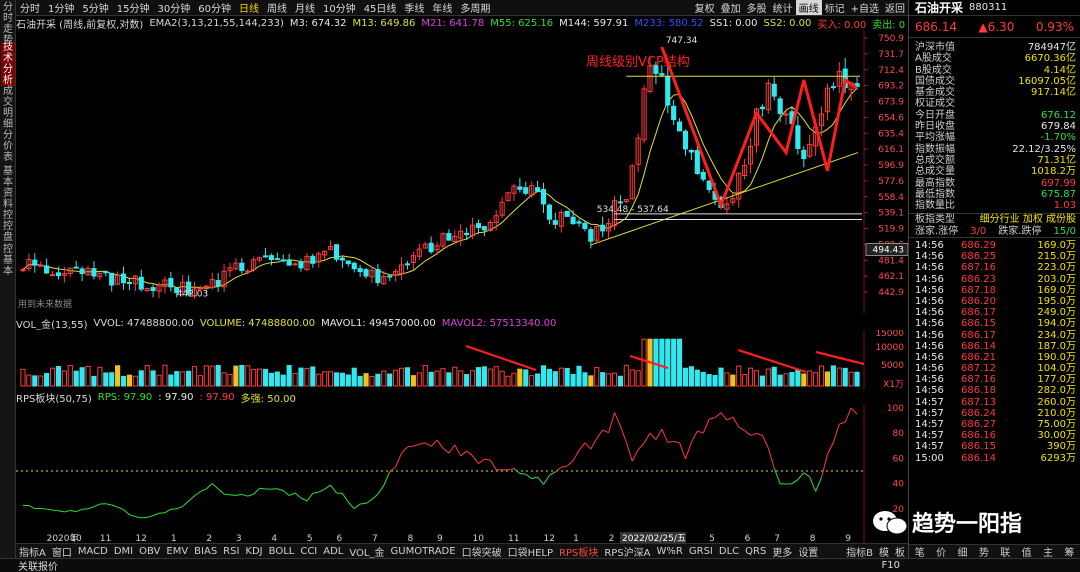  What do you see at coordinates (475, 7) in the screenshot?
I see `timeframe-13: 多周期` at bounding box center [475, 7].